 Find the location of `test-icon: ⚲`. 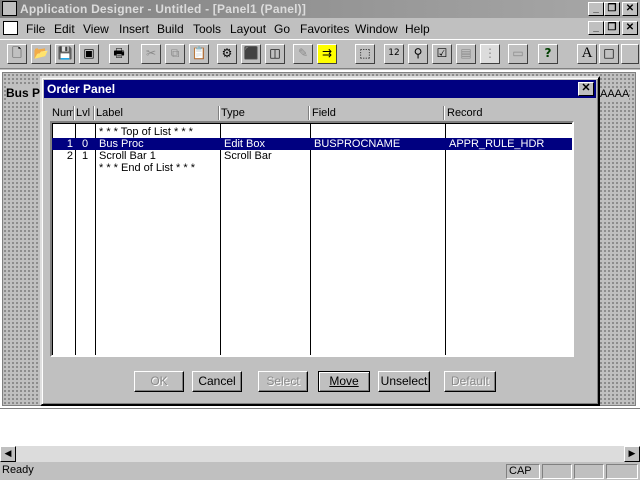

test-icon: ⚲ is located at coordinates (418, 54).